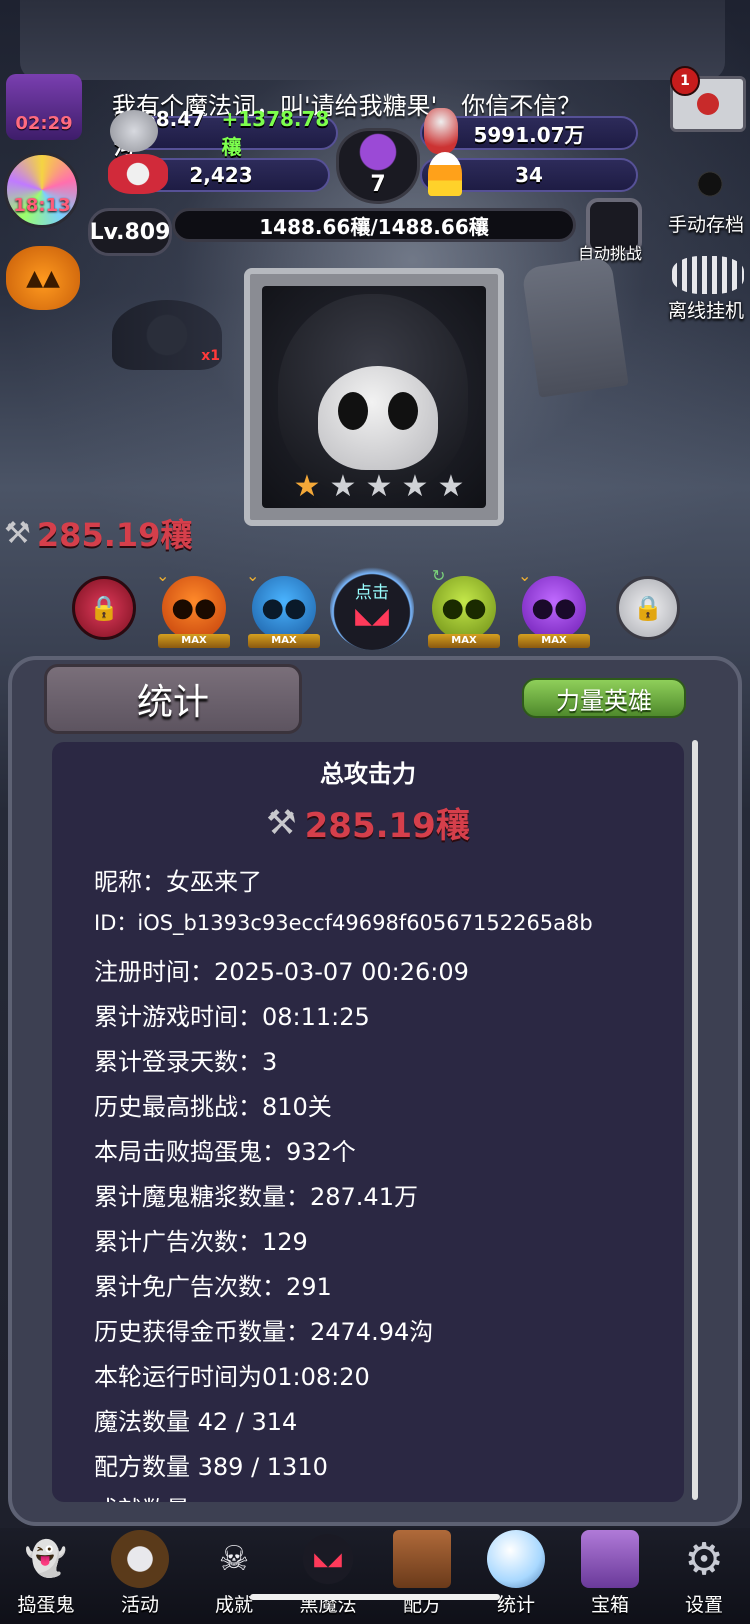 Image resolution: width=750 pixels, height=1624 pixels. What do you see at coordinates (328, 1559) in the screenshot?
I see `devil-icon: ◣◢` at bounding box center [328, 1559].